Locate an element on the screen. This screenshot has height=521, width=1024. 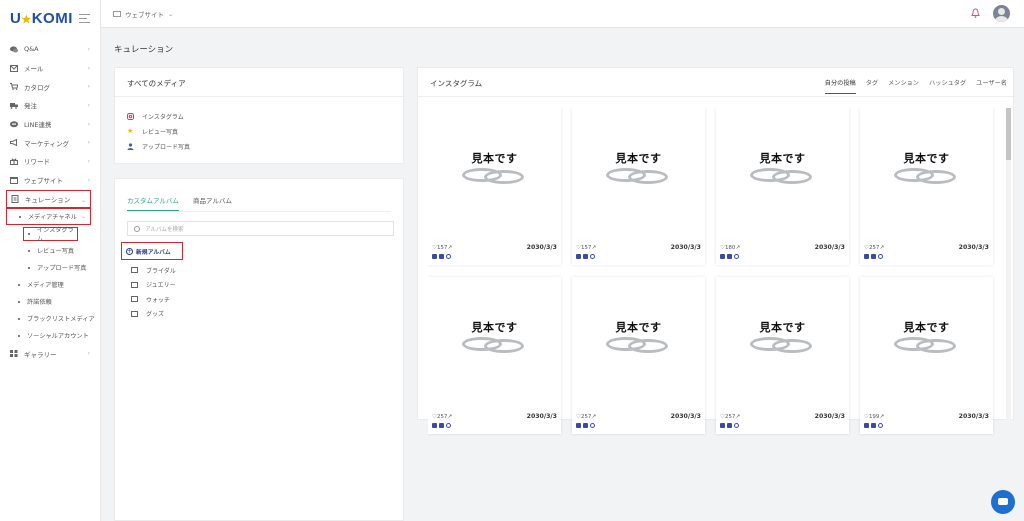
sidebar-item-curation: キュレーション ⌄ is located at coordinates (48, 199).